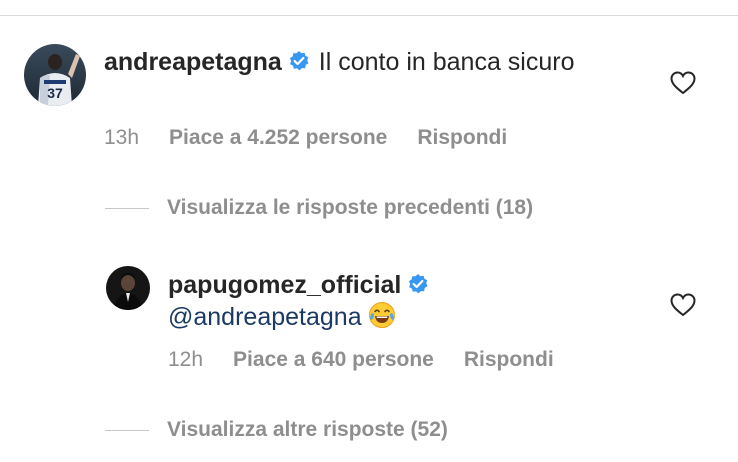 Image resolution: width=738 pixels, height=462 pixels. I want to click on reply-likes: Piace a 640 persone, so click(333, 359).